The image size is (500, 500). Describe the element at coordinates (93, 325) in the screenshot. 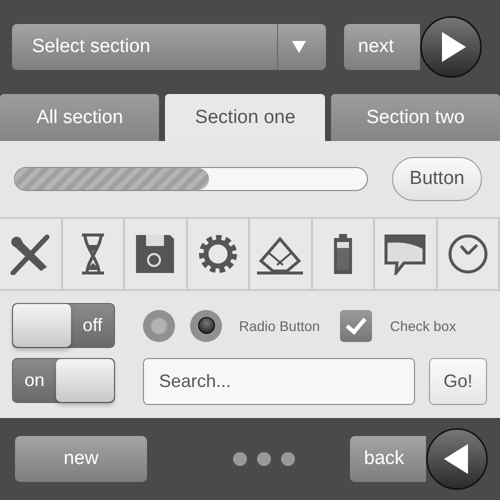

I see `toggle-label: off` at that location.